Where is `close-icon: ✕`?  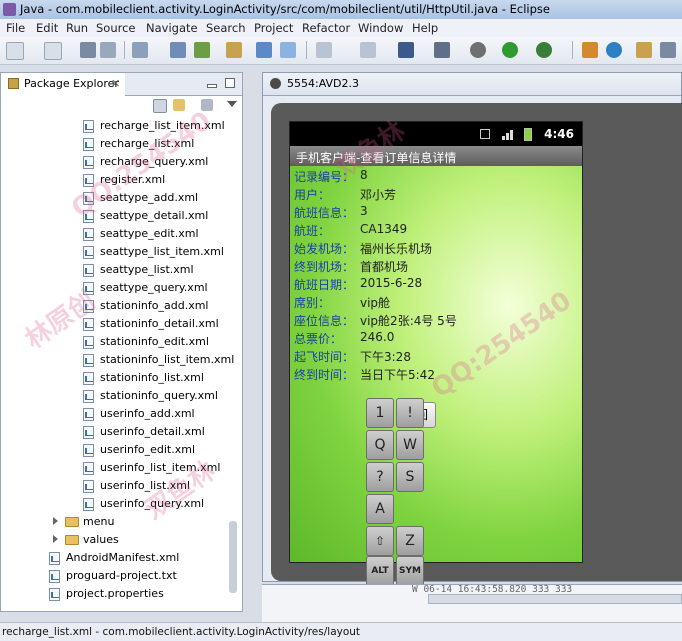
close-icon: ✕ is located at coordinates (115, 83).